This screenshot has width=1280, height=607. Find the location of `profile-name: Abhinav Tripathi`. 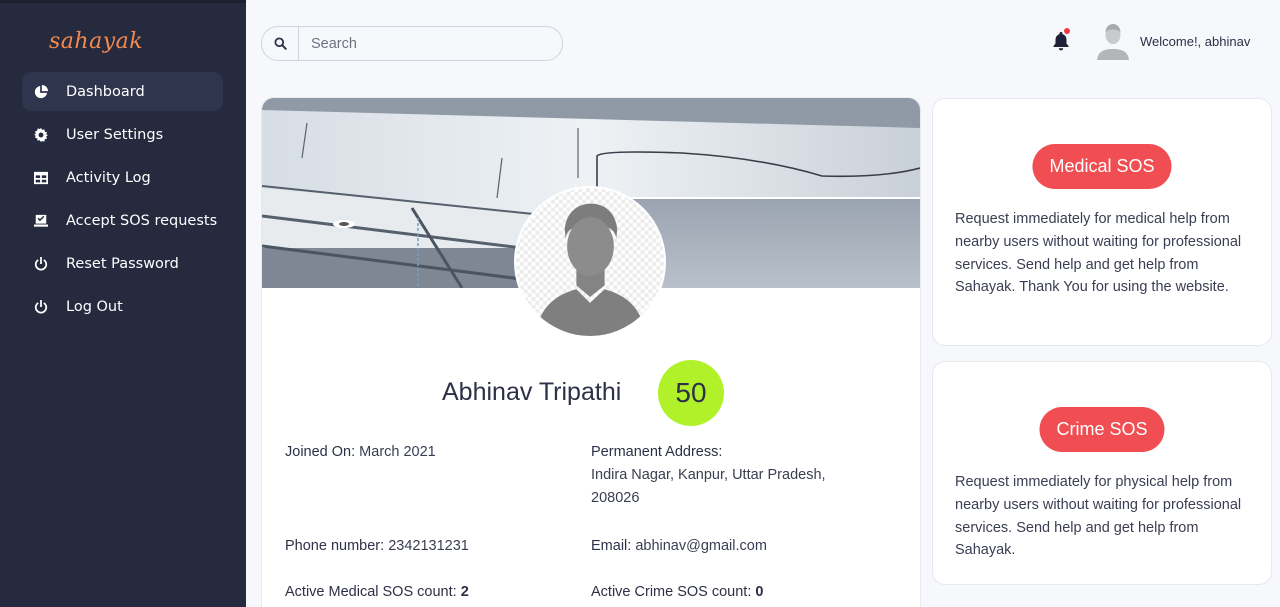

profile-name: Abhinav Tripathi is located at coordinates (532, 392).